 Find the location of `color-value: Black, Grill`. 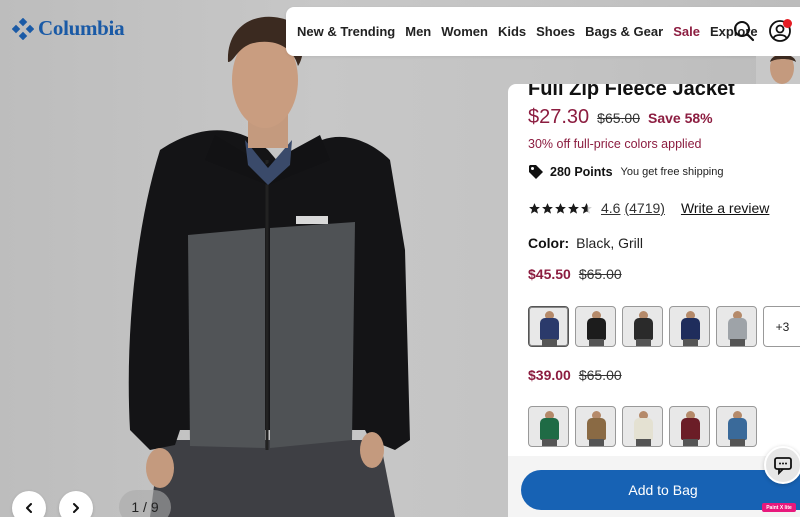

color-value: Black, Grill is located at coordinates (610, 243).